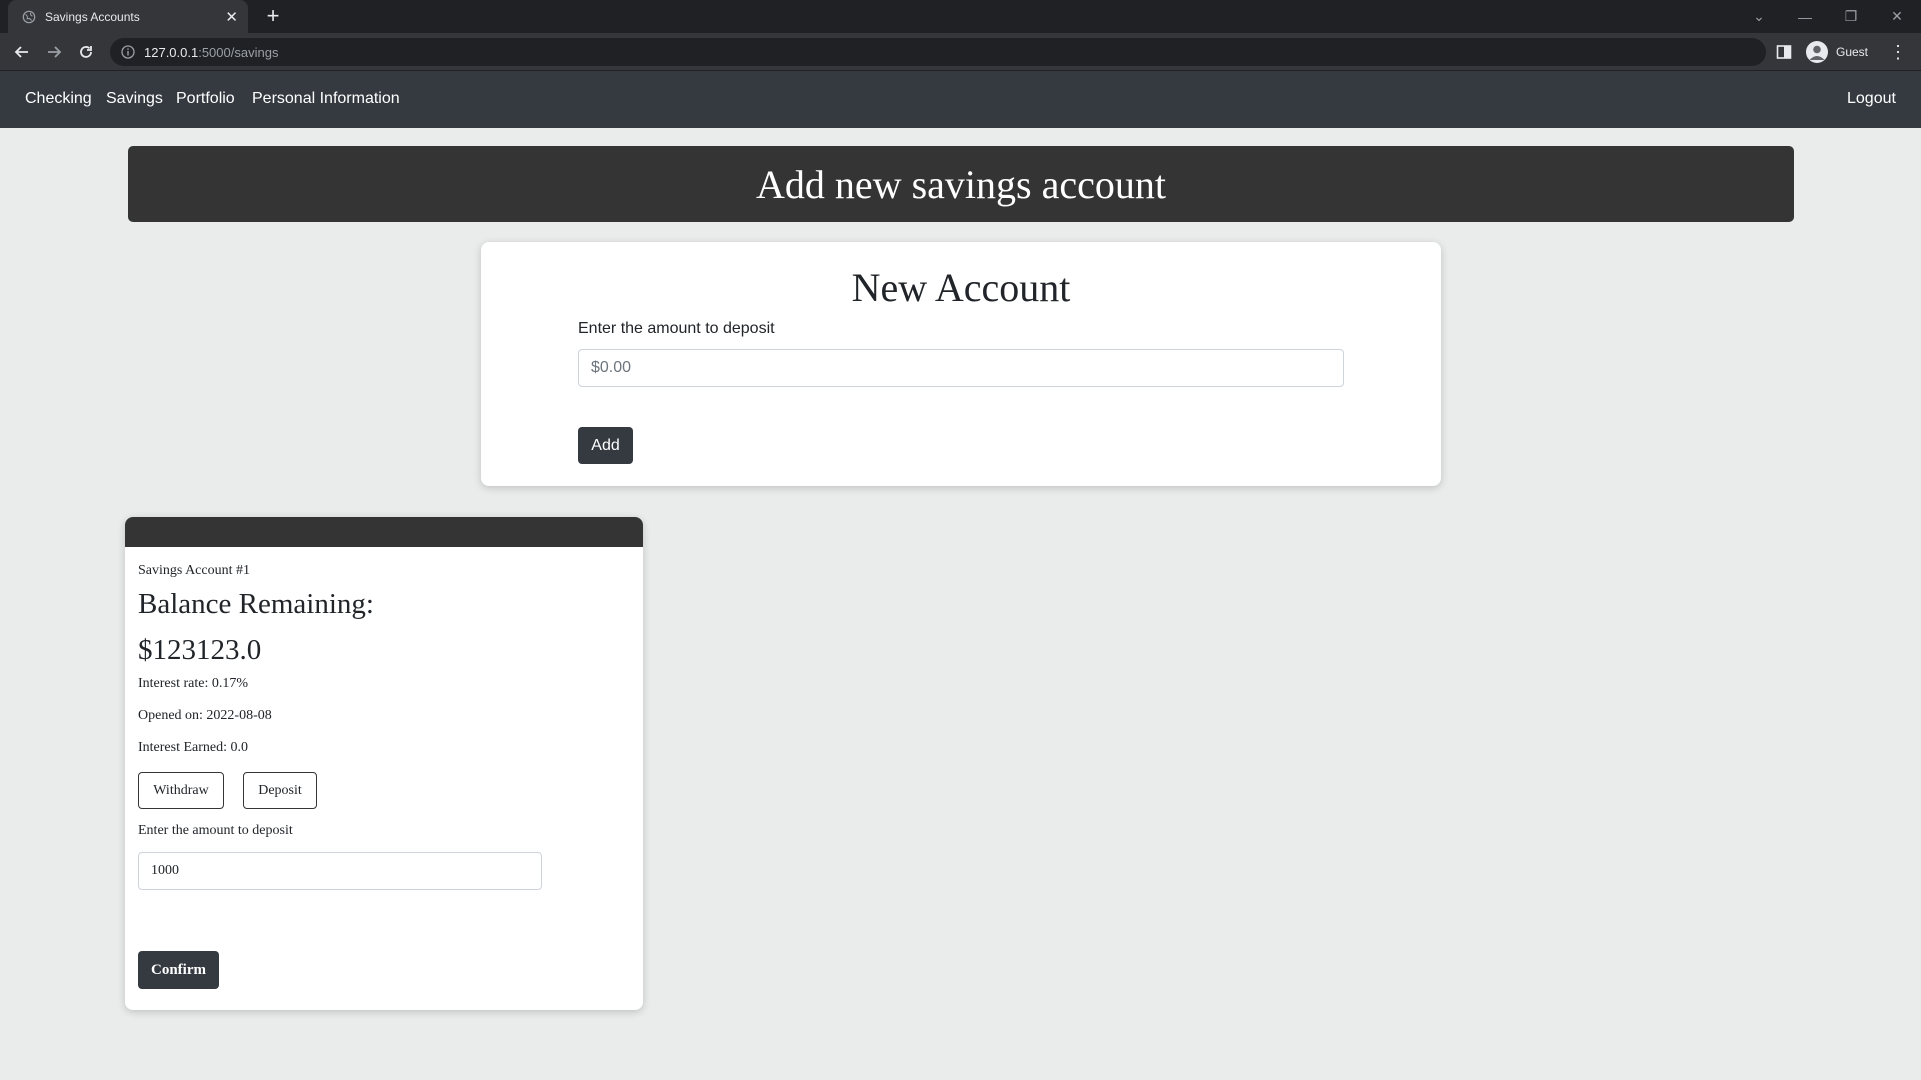 The image size is (1921, 1080). I want to click on chevron-down-icon: ⌄, so click(1759, 16).